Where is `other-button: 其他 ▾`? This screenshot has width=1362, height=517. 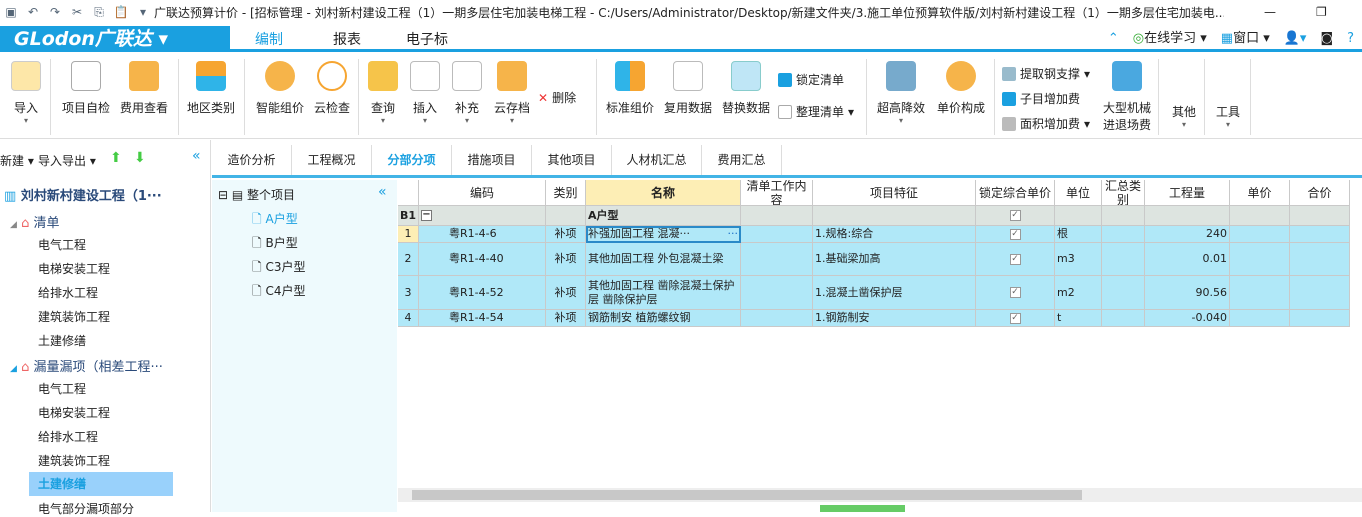
other-button: 其他 ▾ is located at coordinates (1184, 116).